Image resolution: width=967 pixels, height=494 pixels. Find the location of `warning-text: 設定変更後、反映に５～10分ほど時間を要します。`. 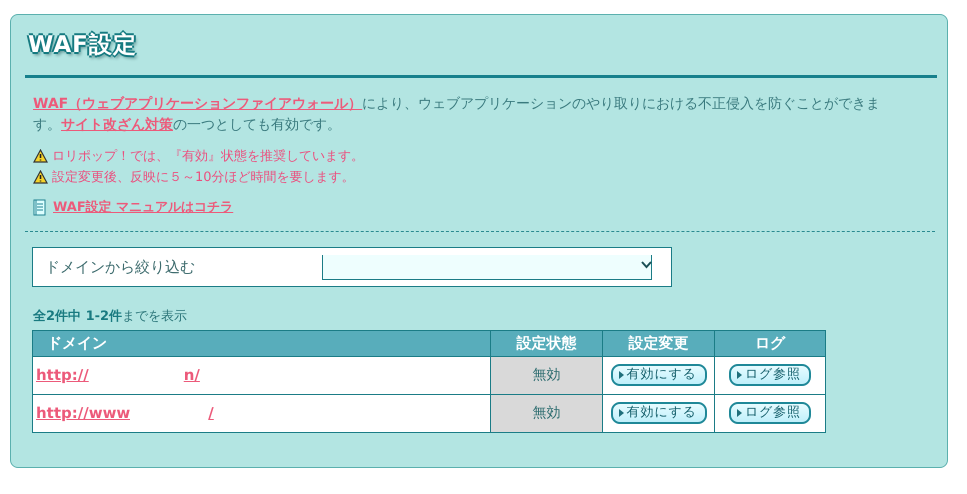

warning-text: 設定変更後、反映に５～10分ほど時間を要します。 is located at coordinates (203, 177).